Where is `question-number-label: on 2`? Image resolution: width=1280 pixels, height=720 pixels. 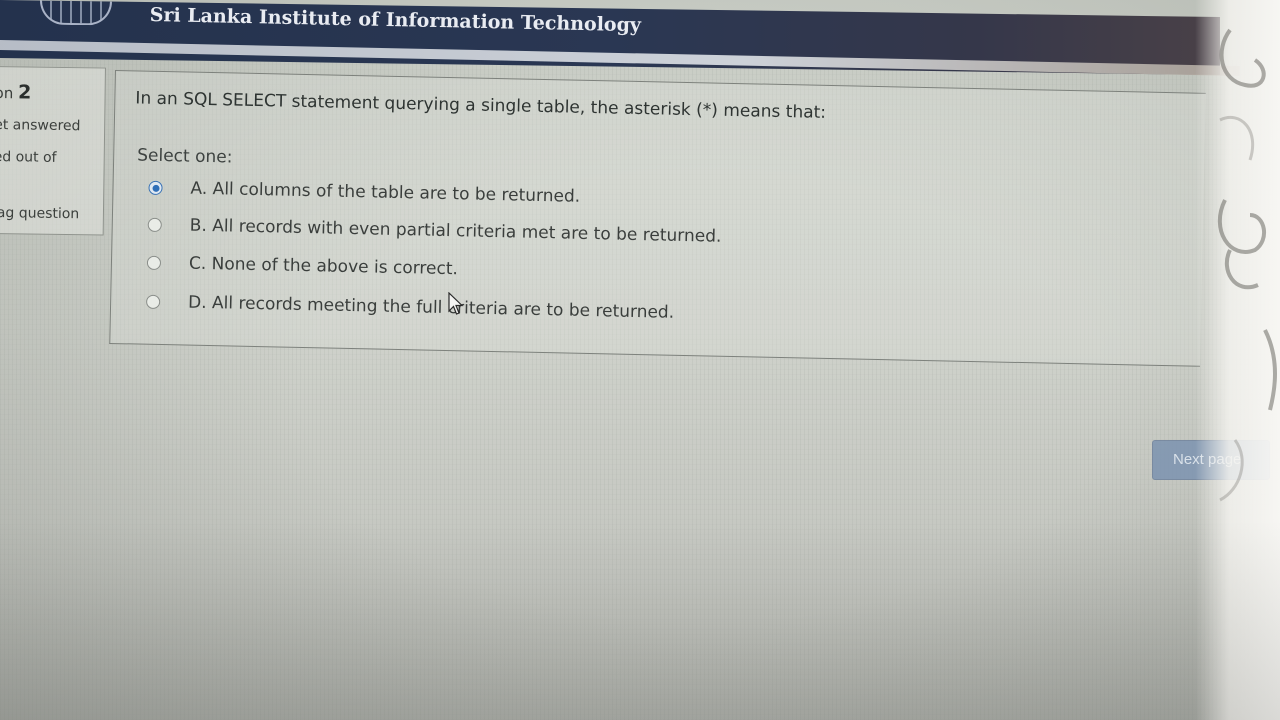 question-number-label: on 2 is located at coordinates (16, 92).